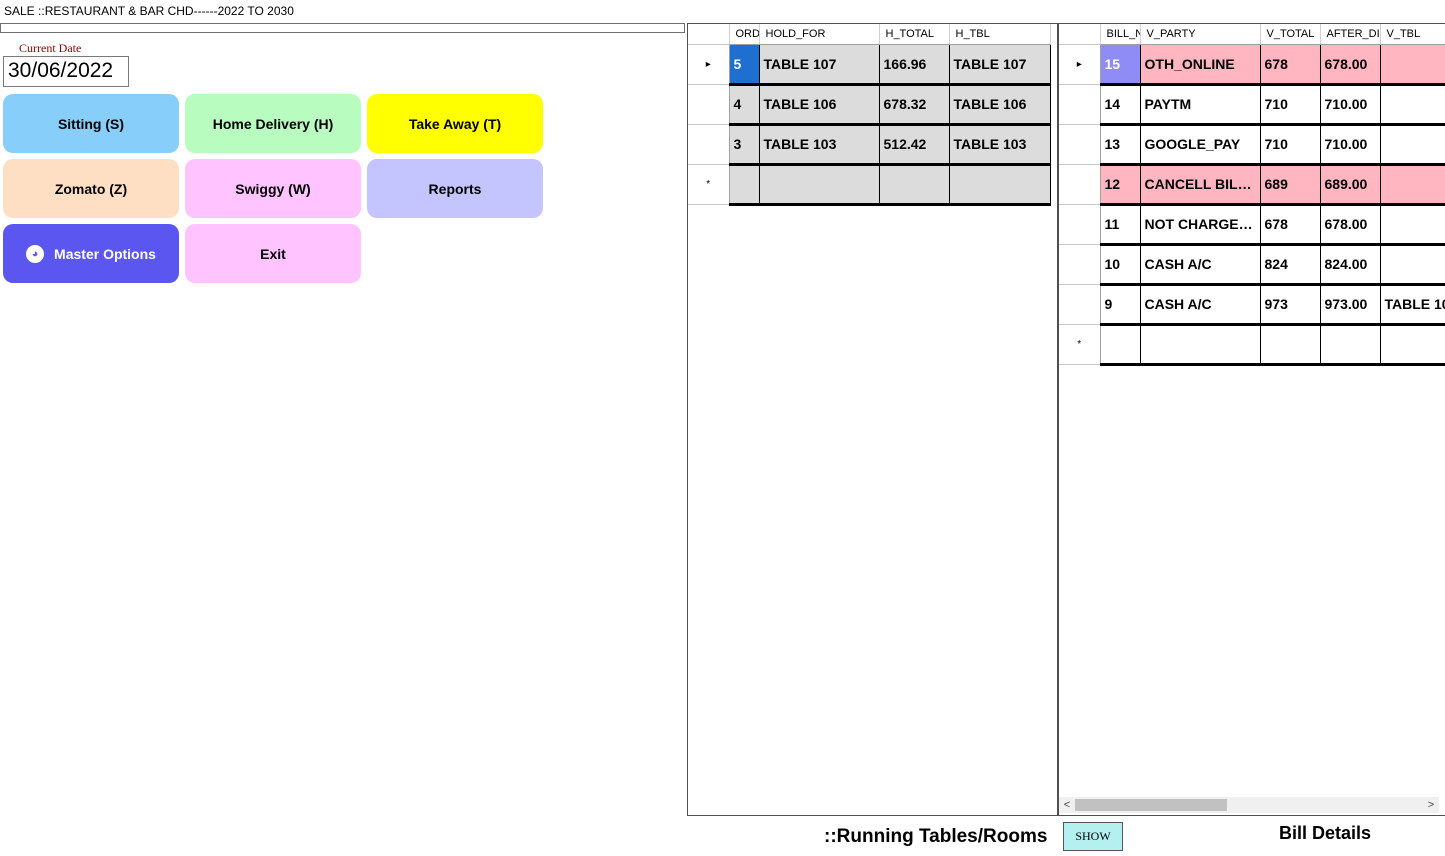 The height and width of the screenshot is (856, 1445). I want to click on column-header-hold-for: HOLD_FOR, so click(819, 34).